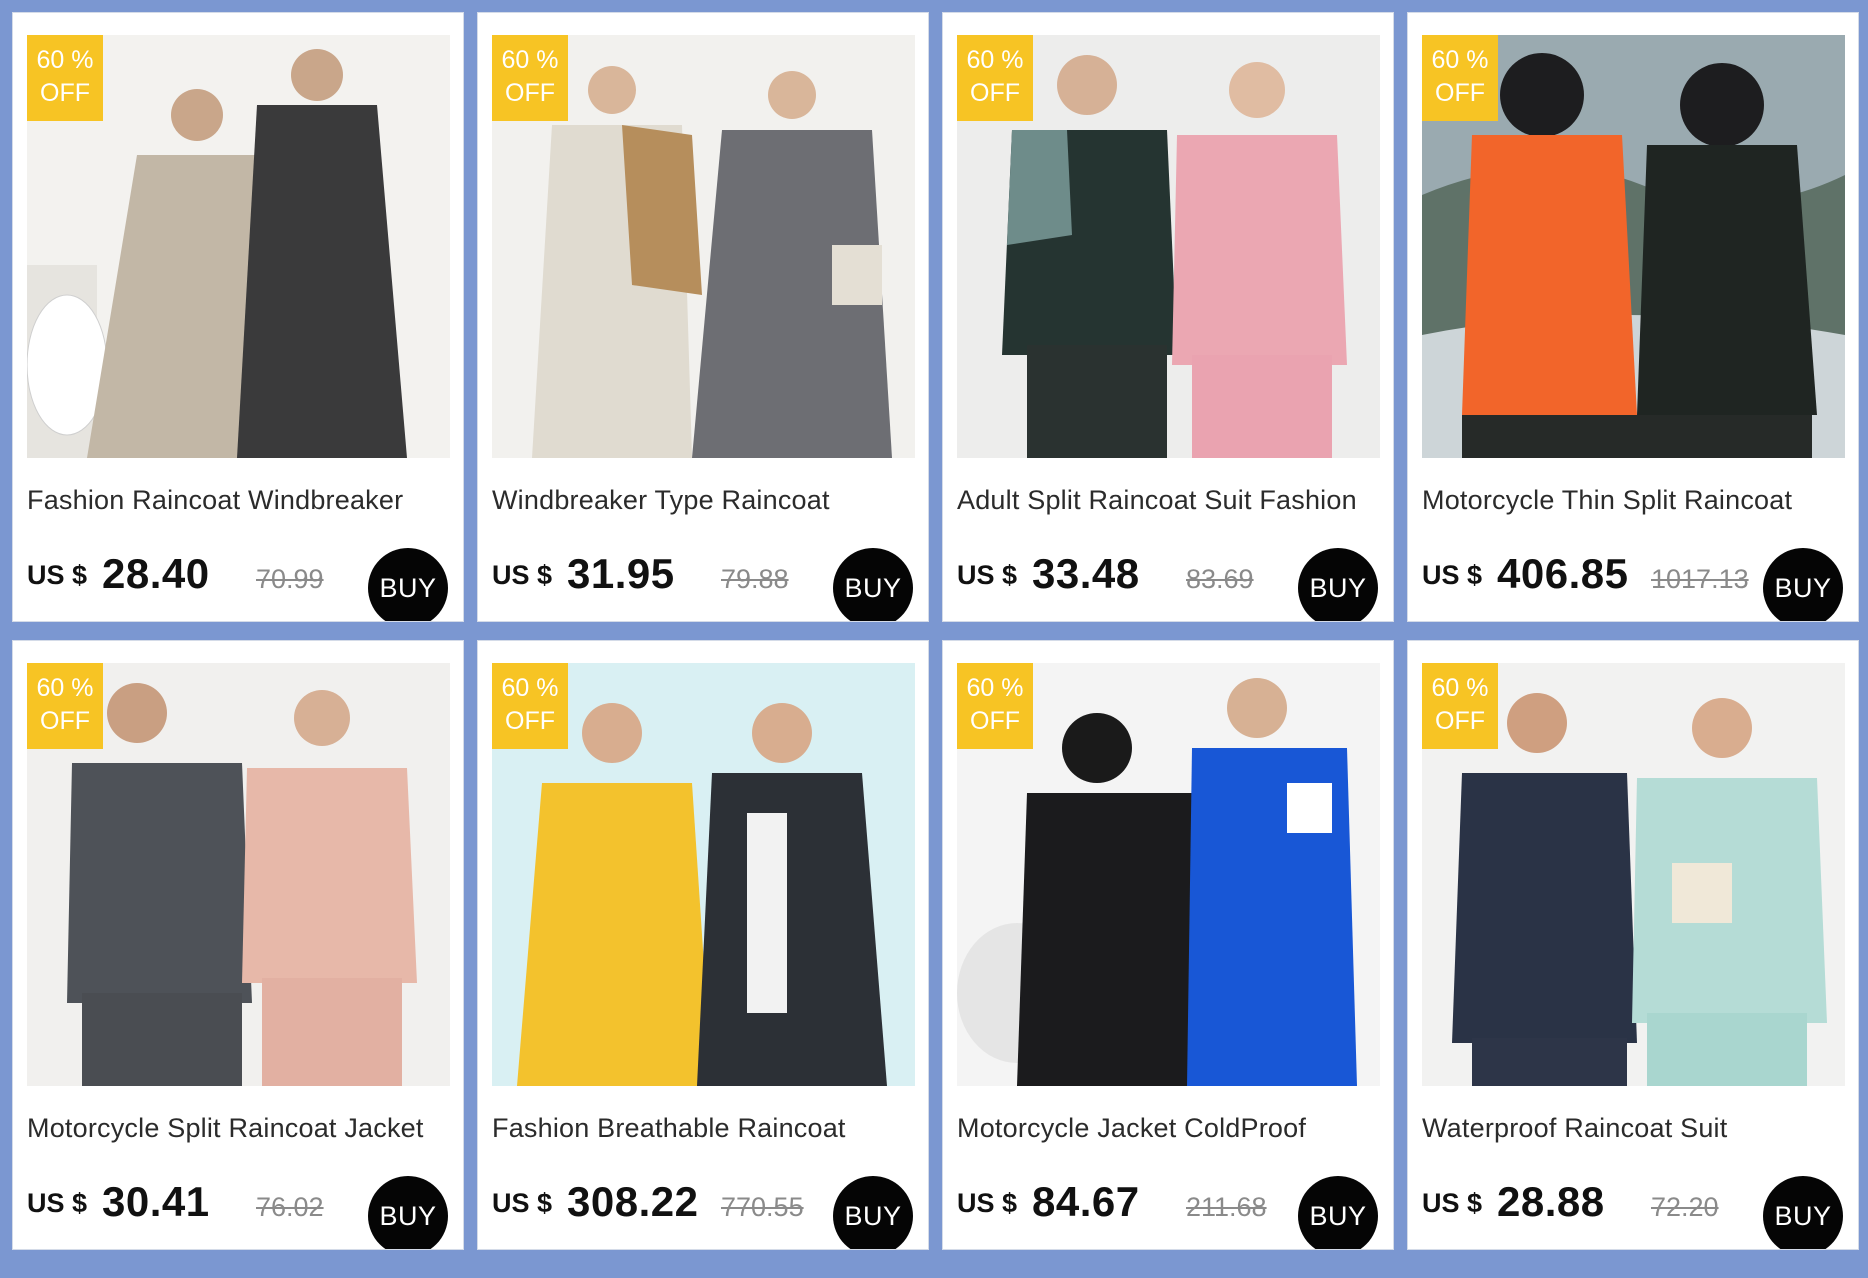  I want to click on original-price: 70.99, so click(290, 579).